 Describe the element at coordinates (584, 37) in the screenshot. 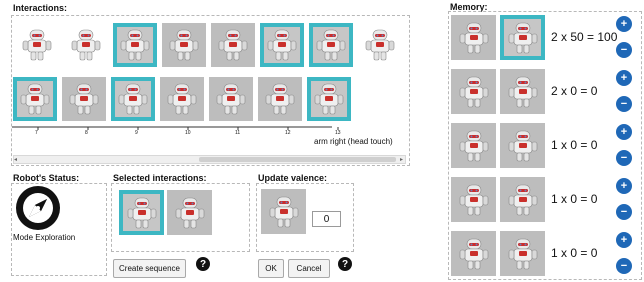

I see `memory-row-text: 2 x 50 = 100` at that location.